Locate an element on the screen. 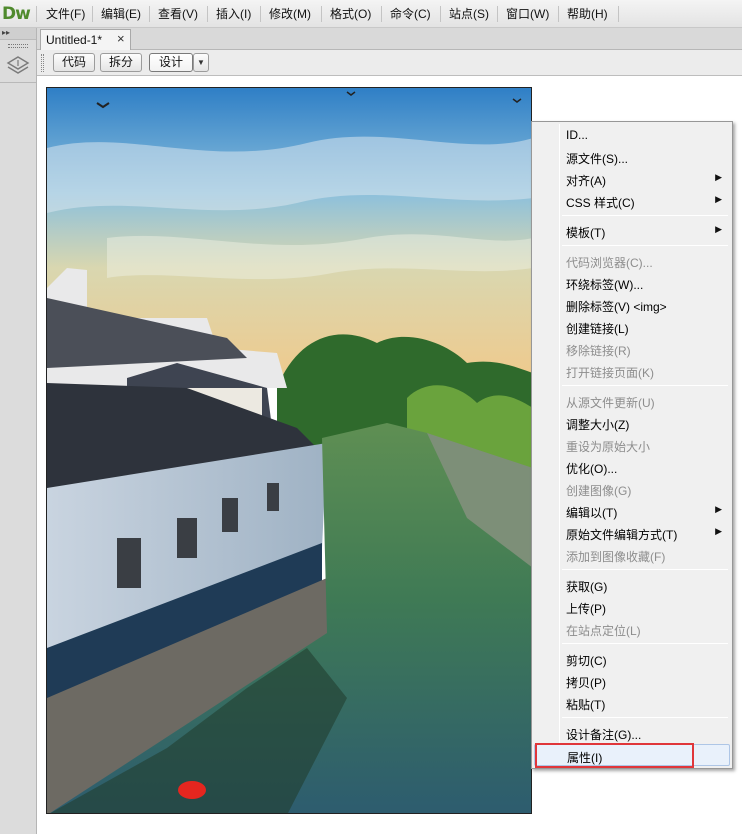 This screenshot has height=834, width=742. panel-strip-header: ▸▸ is located at coordinates (18, 34).